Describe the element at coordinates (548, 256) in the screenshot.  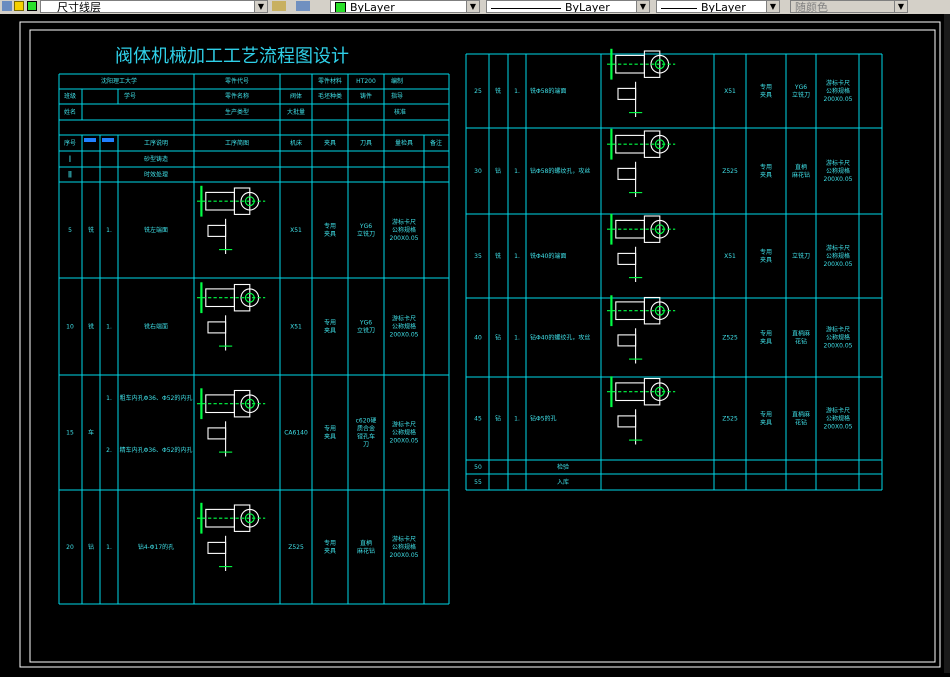
I see `op-step-text: 铣Φ40的端面` at that location.